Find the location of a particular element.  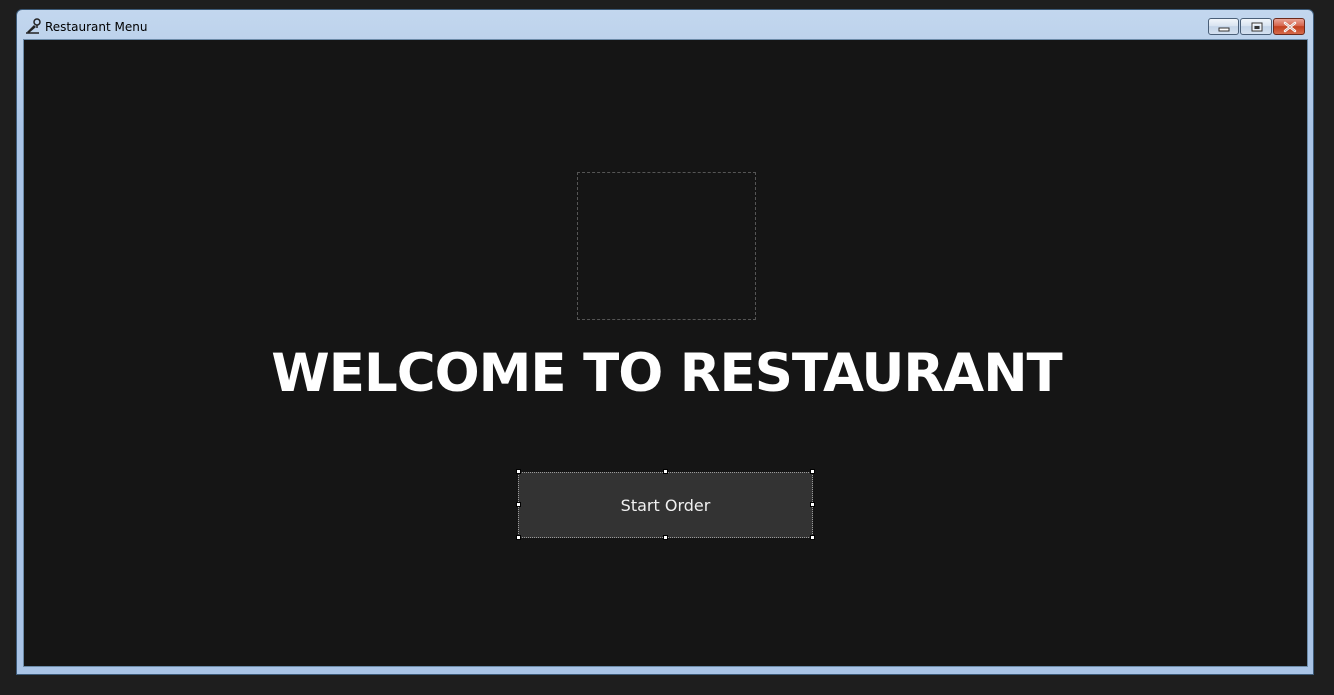

resize-handle-left is located at coordinates (518, 504).